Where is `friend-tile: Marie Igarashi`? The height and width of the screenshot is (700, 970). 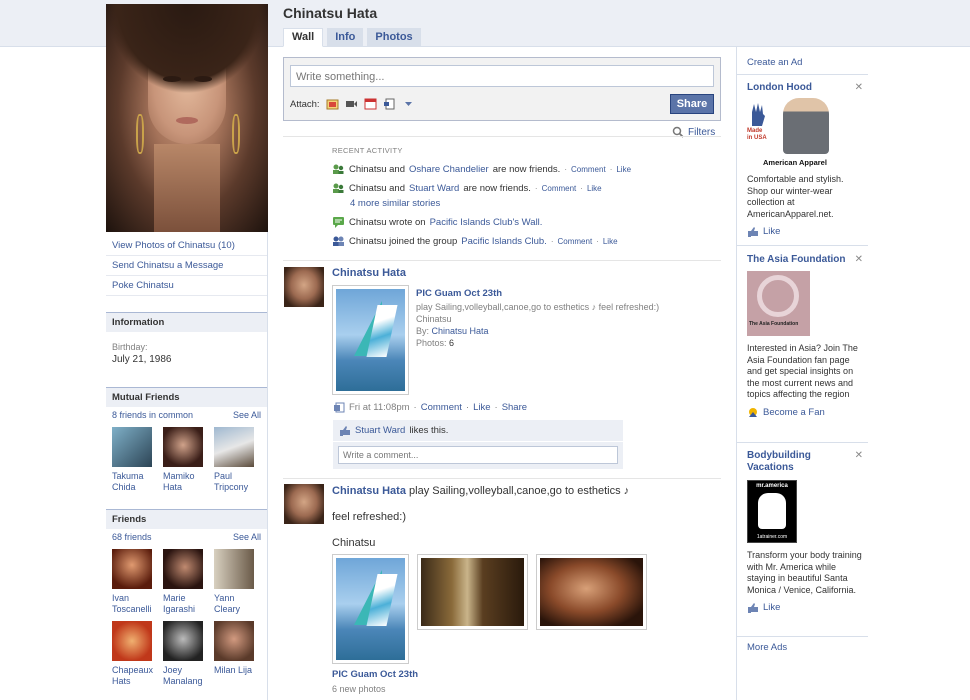
friend-tile: Marie Igarashi is located at coordinates (188, 582).